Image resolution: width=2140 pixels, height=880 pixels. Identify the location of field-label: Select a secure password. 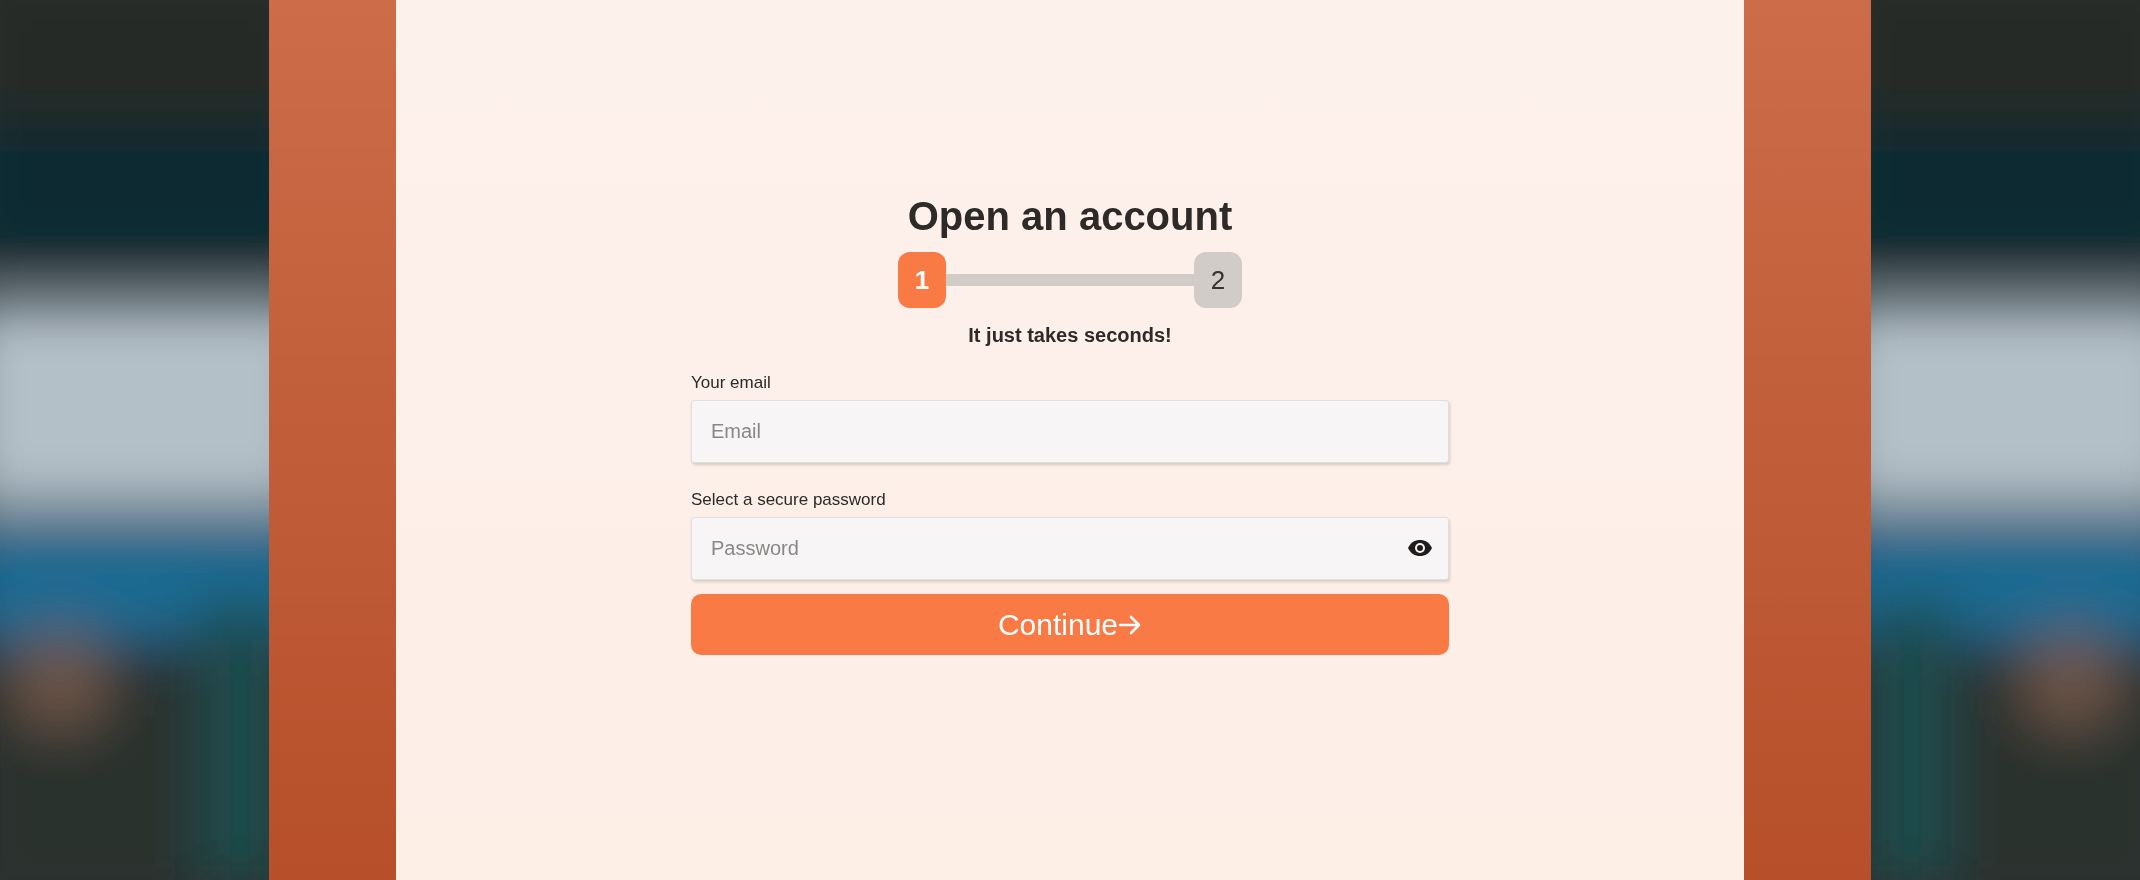
(789, 500).